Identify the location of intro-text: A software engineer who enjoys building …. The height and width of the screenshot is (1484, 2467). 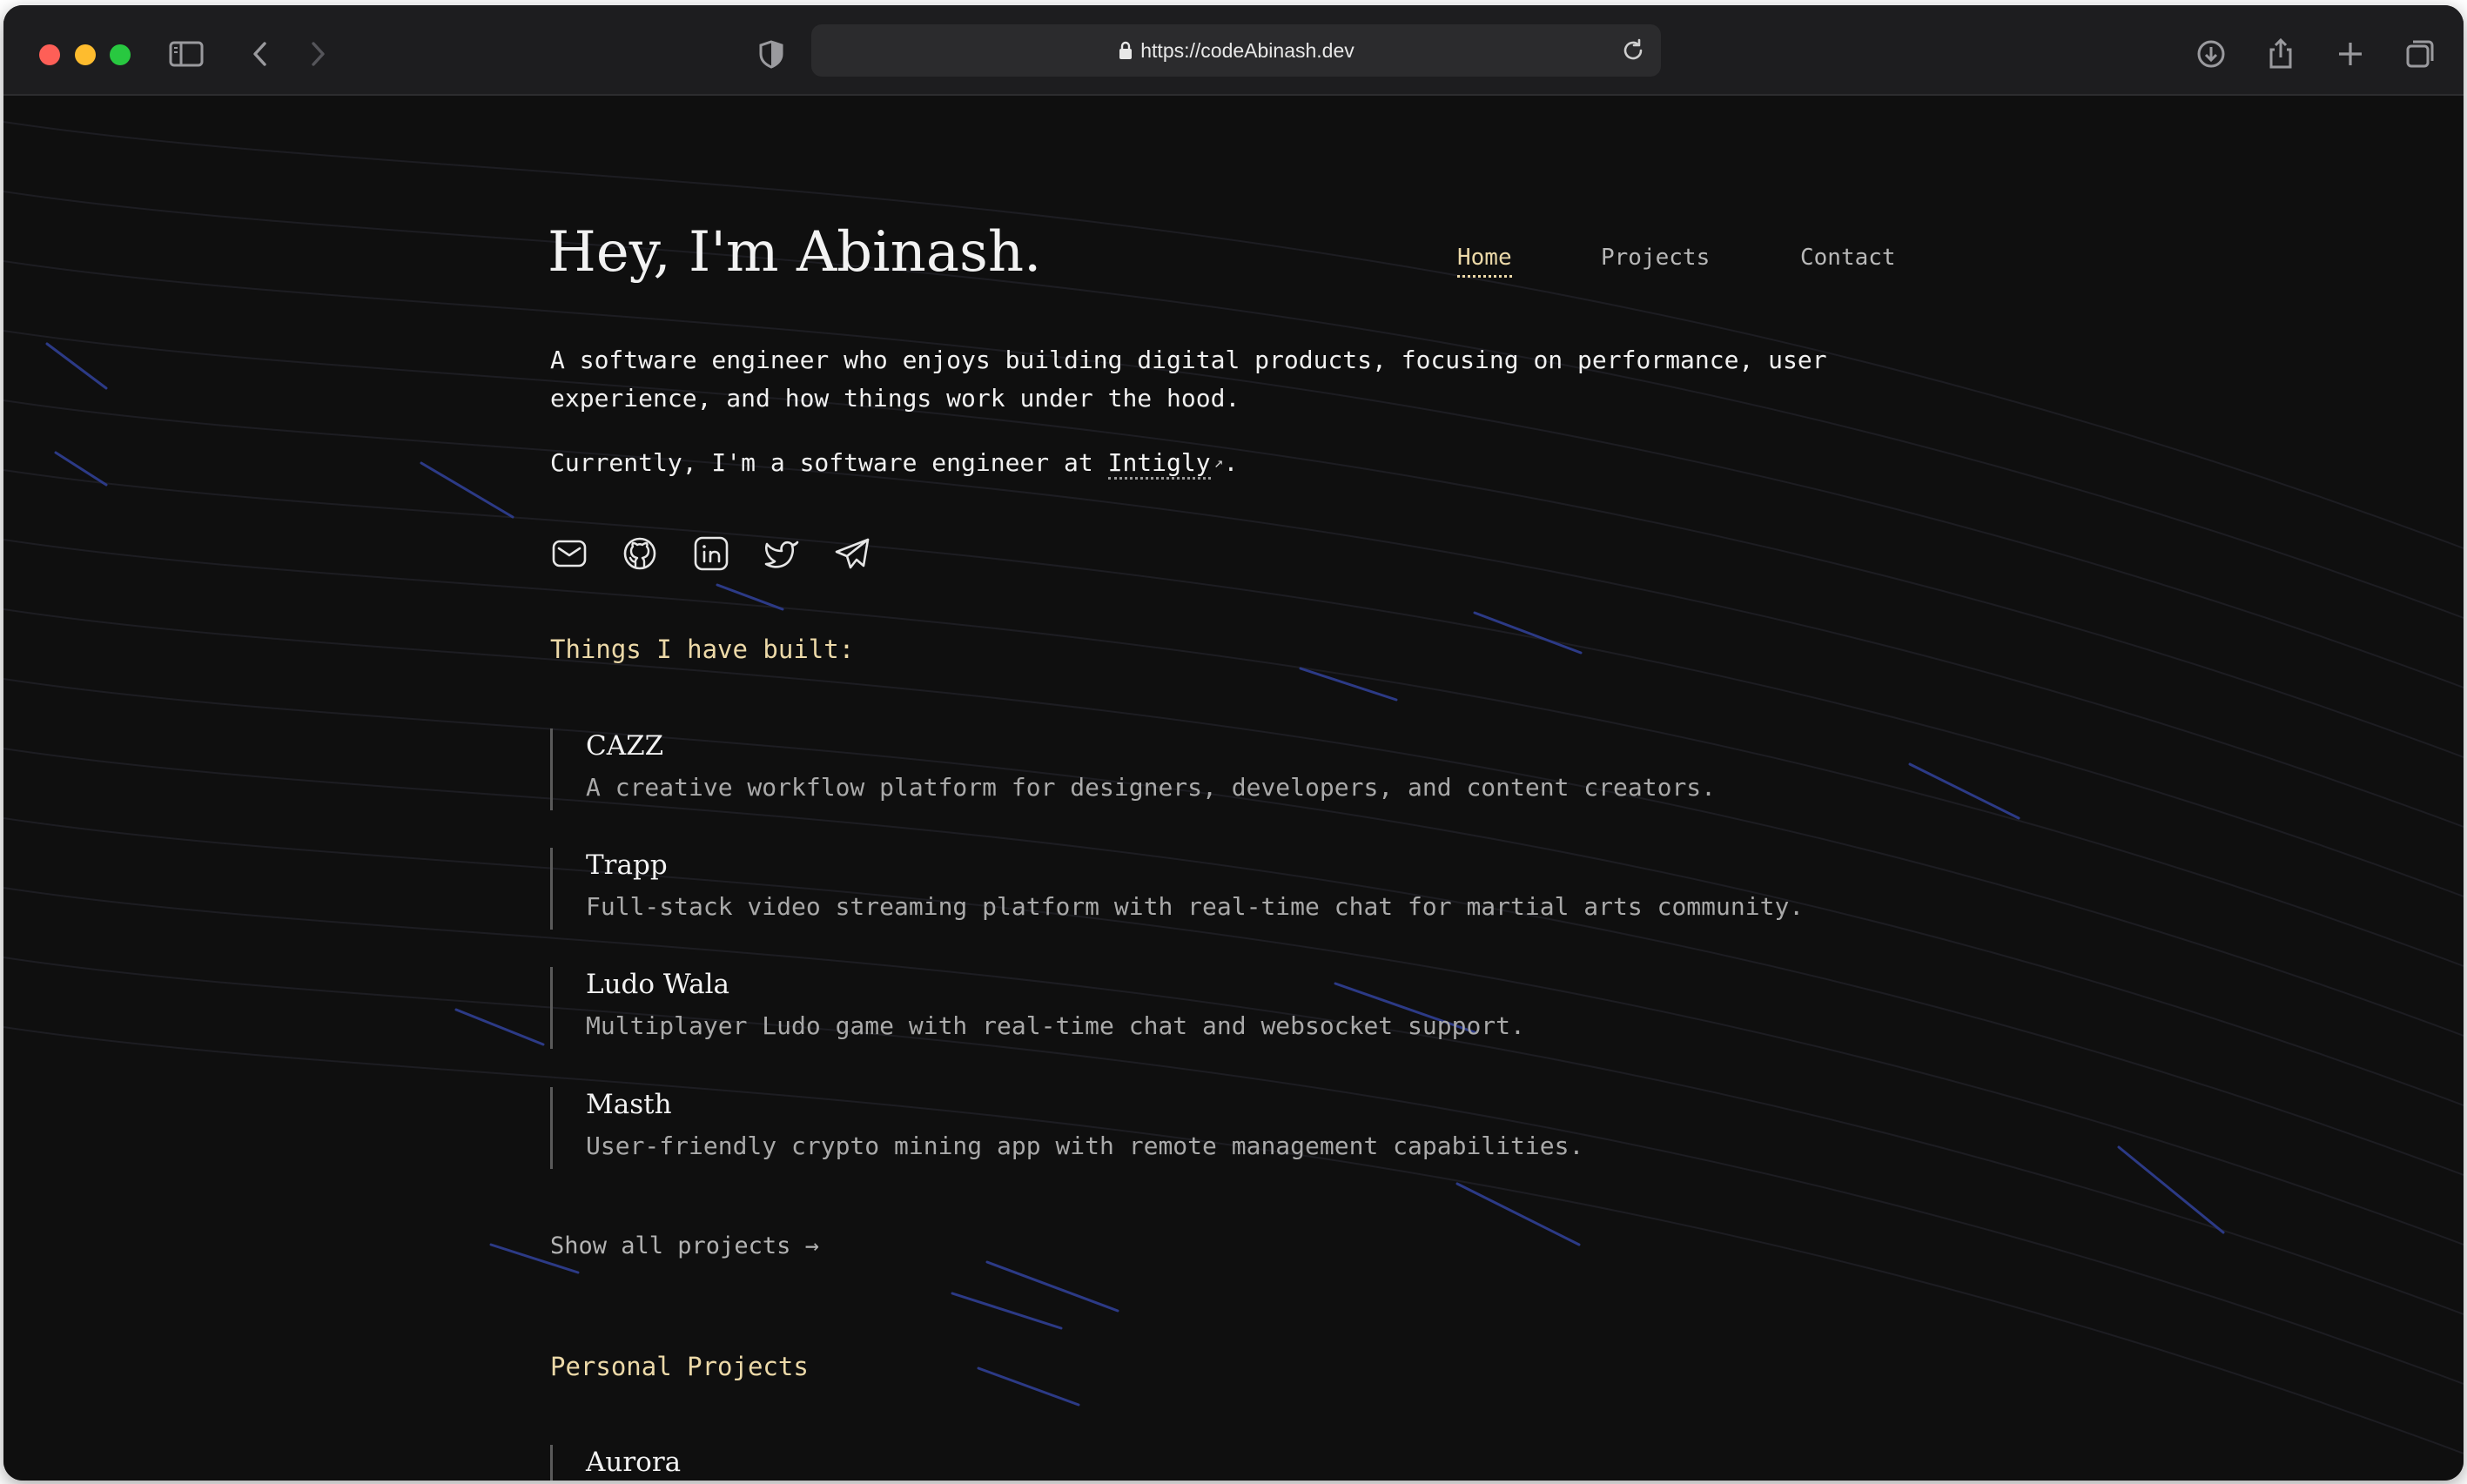
(1188, 379).